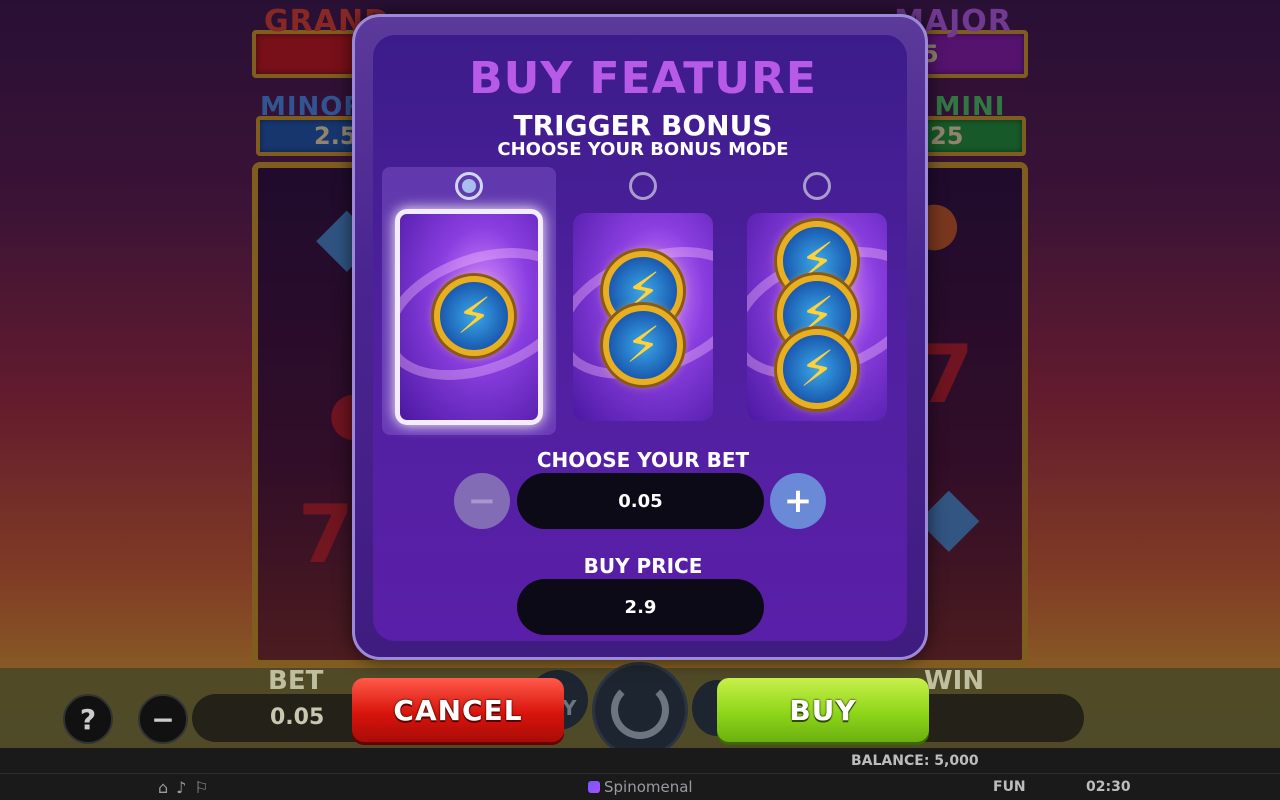  I want to click on bonus-option-1-card: ⚡, so click(469, 317).